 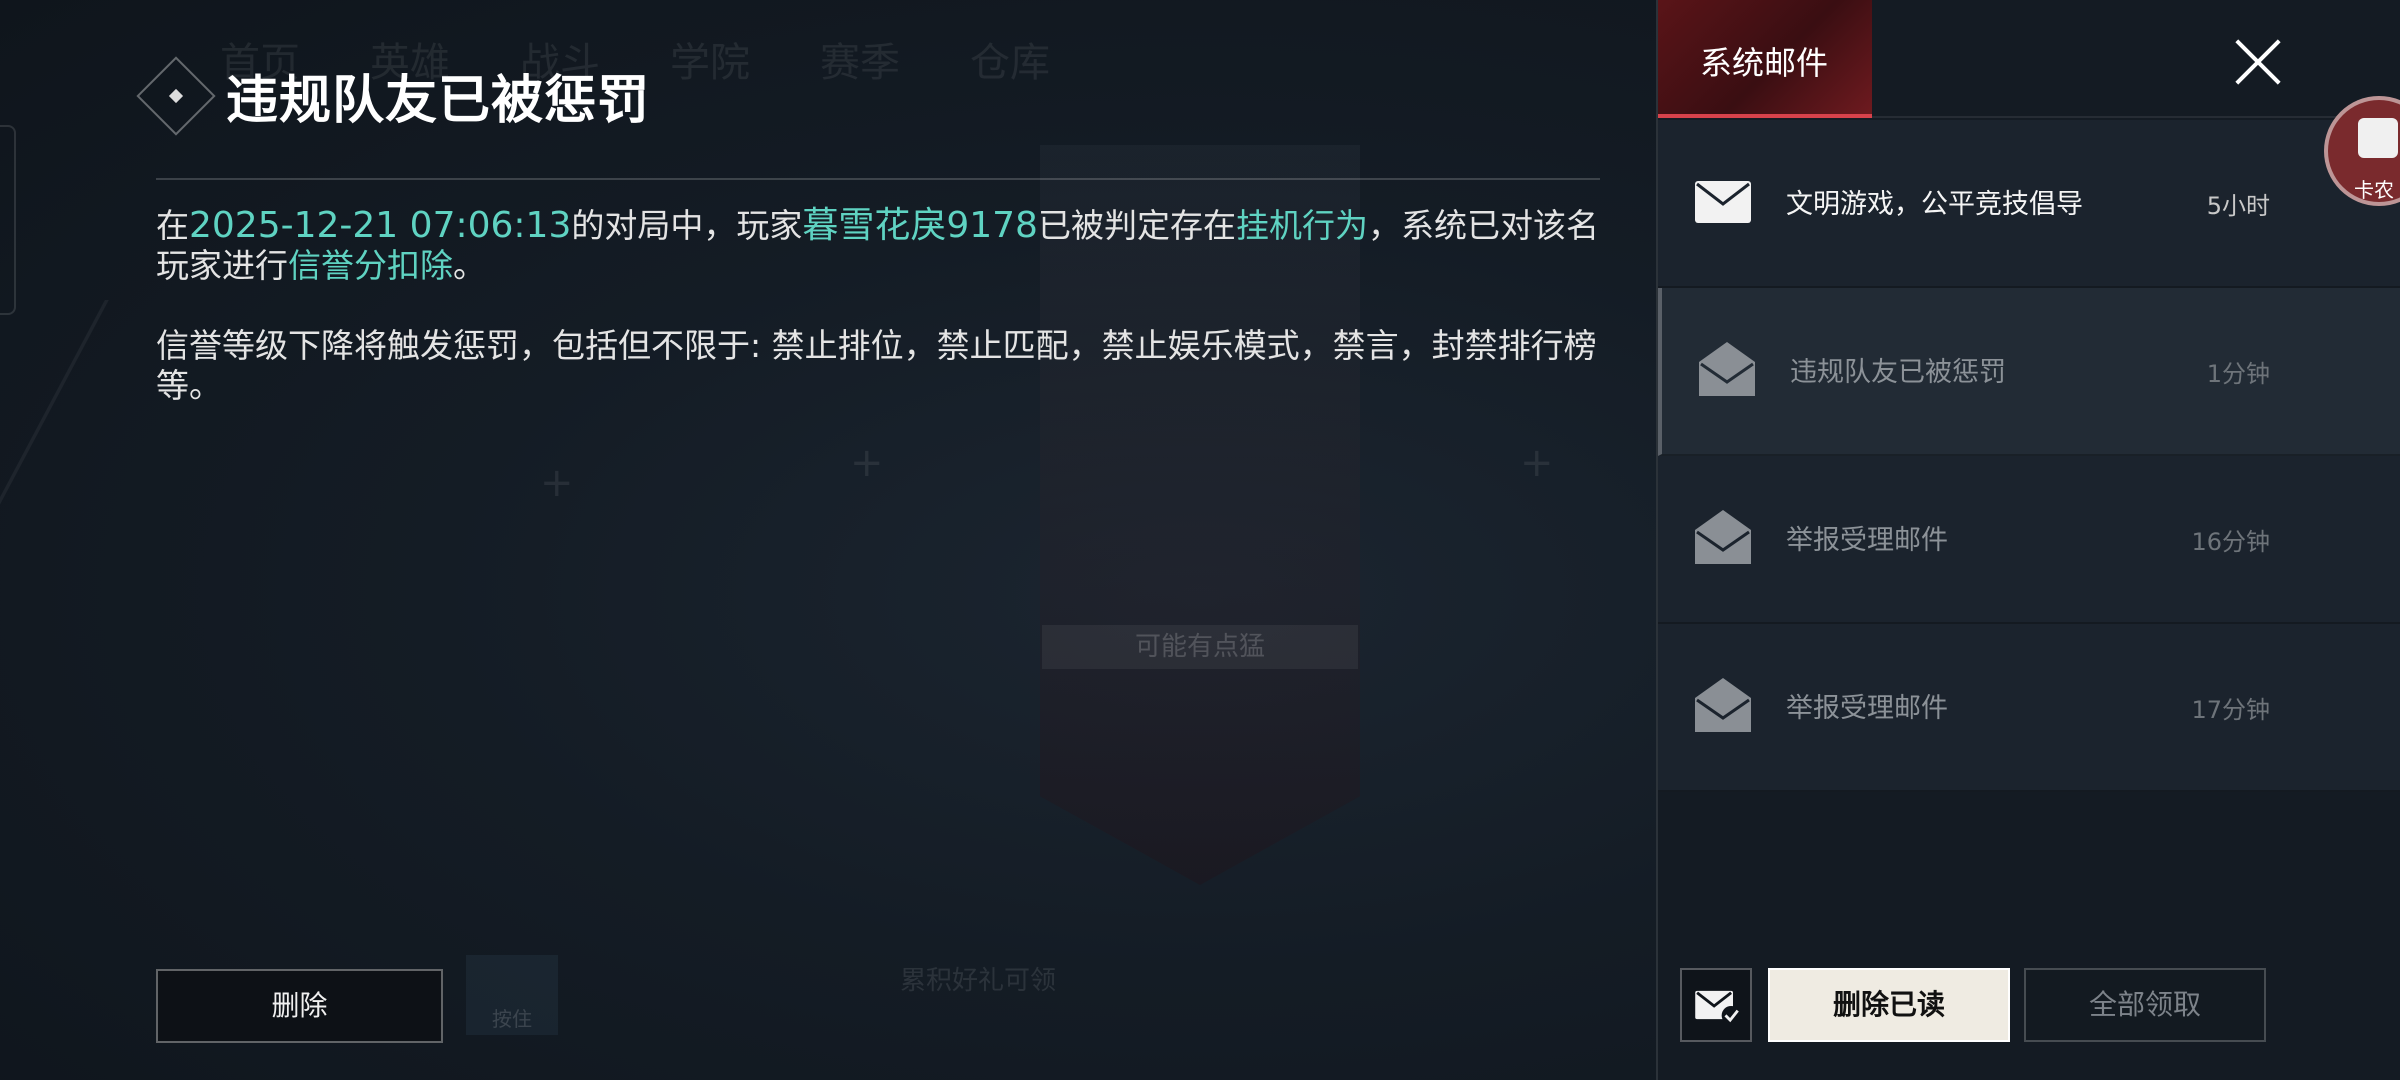 What do you see at coordinates (1723, 202) in the screenshot?
I see `envelope-closed-icon` at bounding box center [1723, 202].